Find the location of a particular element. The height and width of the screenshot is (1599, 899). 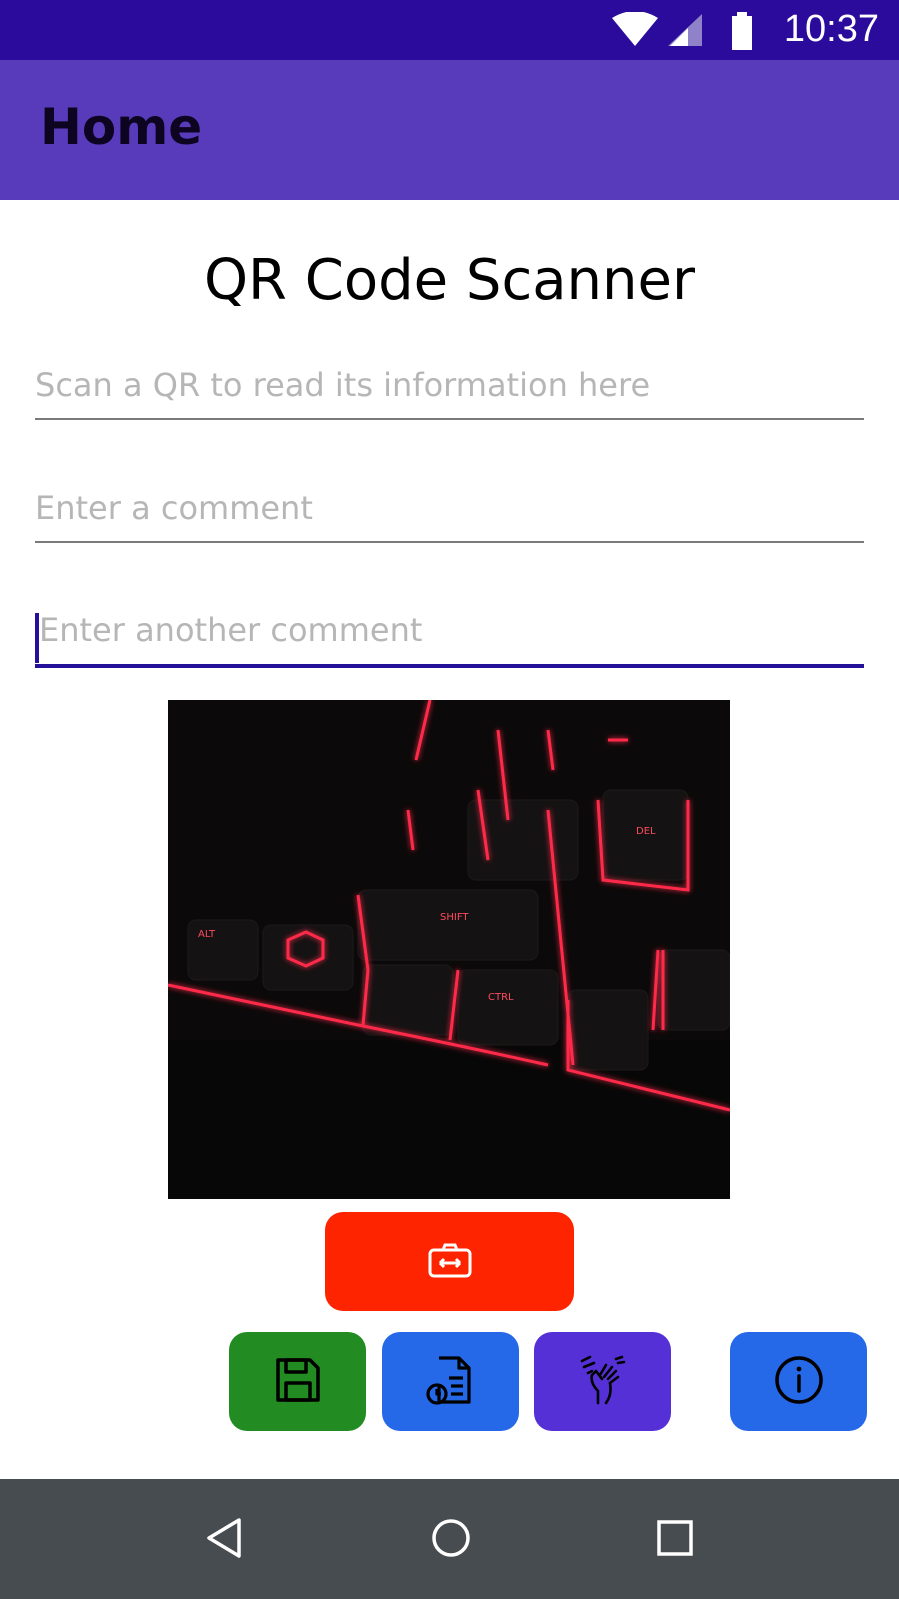

another-comment-input is located at coordinates (453, 630).